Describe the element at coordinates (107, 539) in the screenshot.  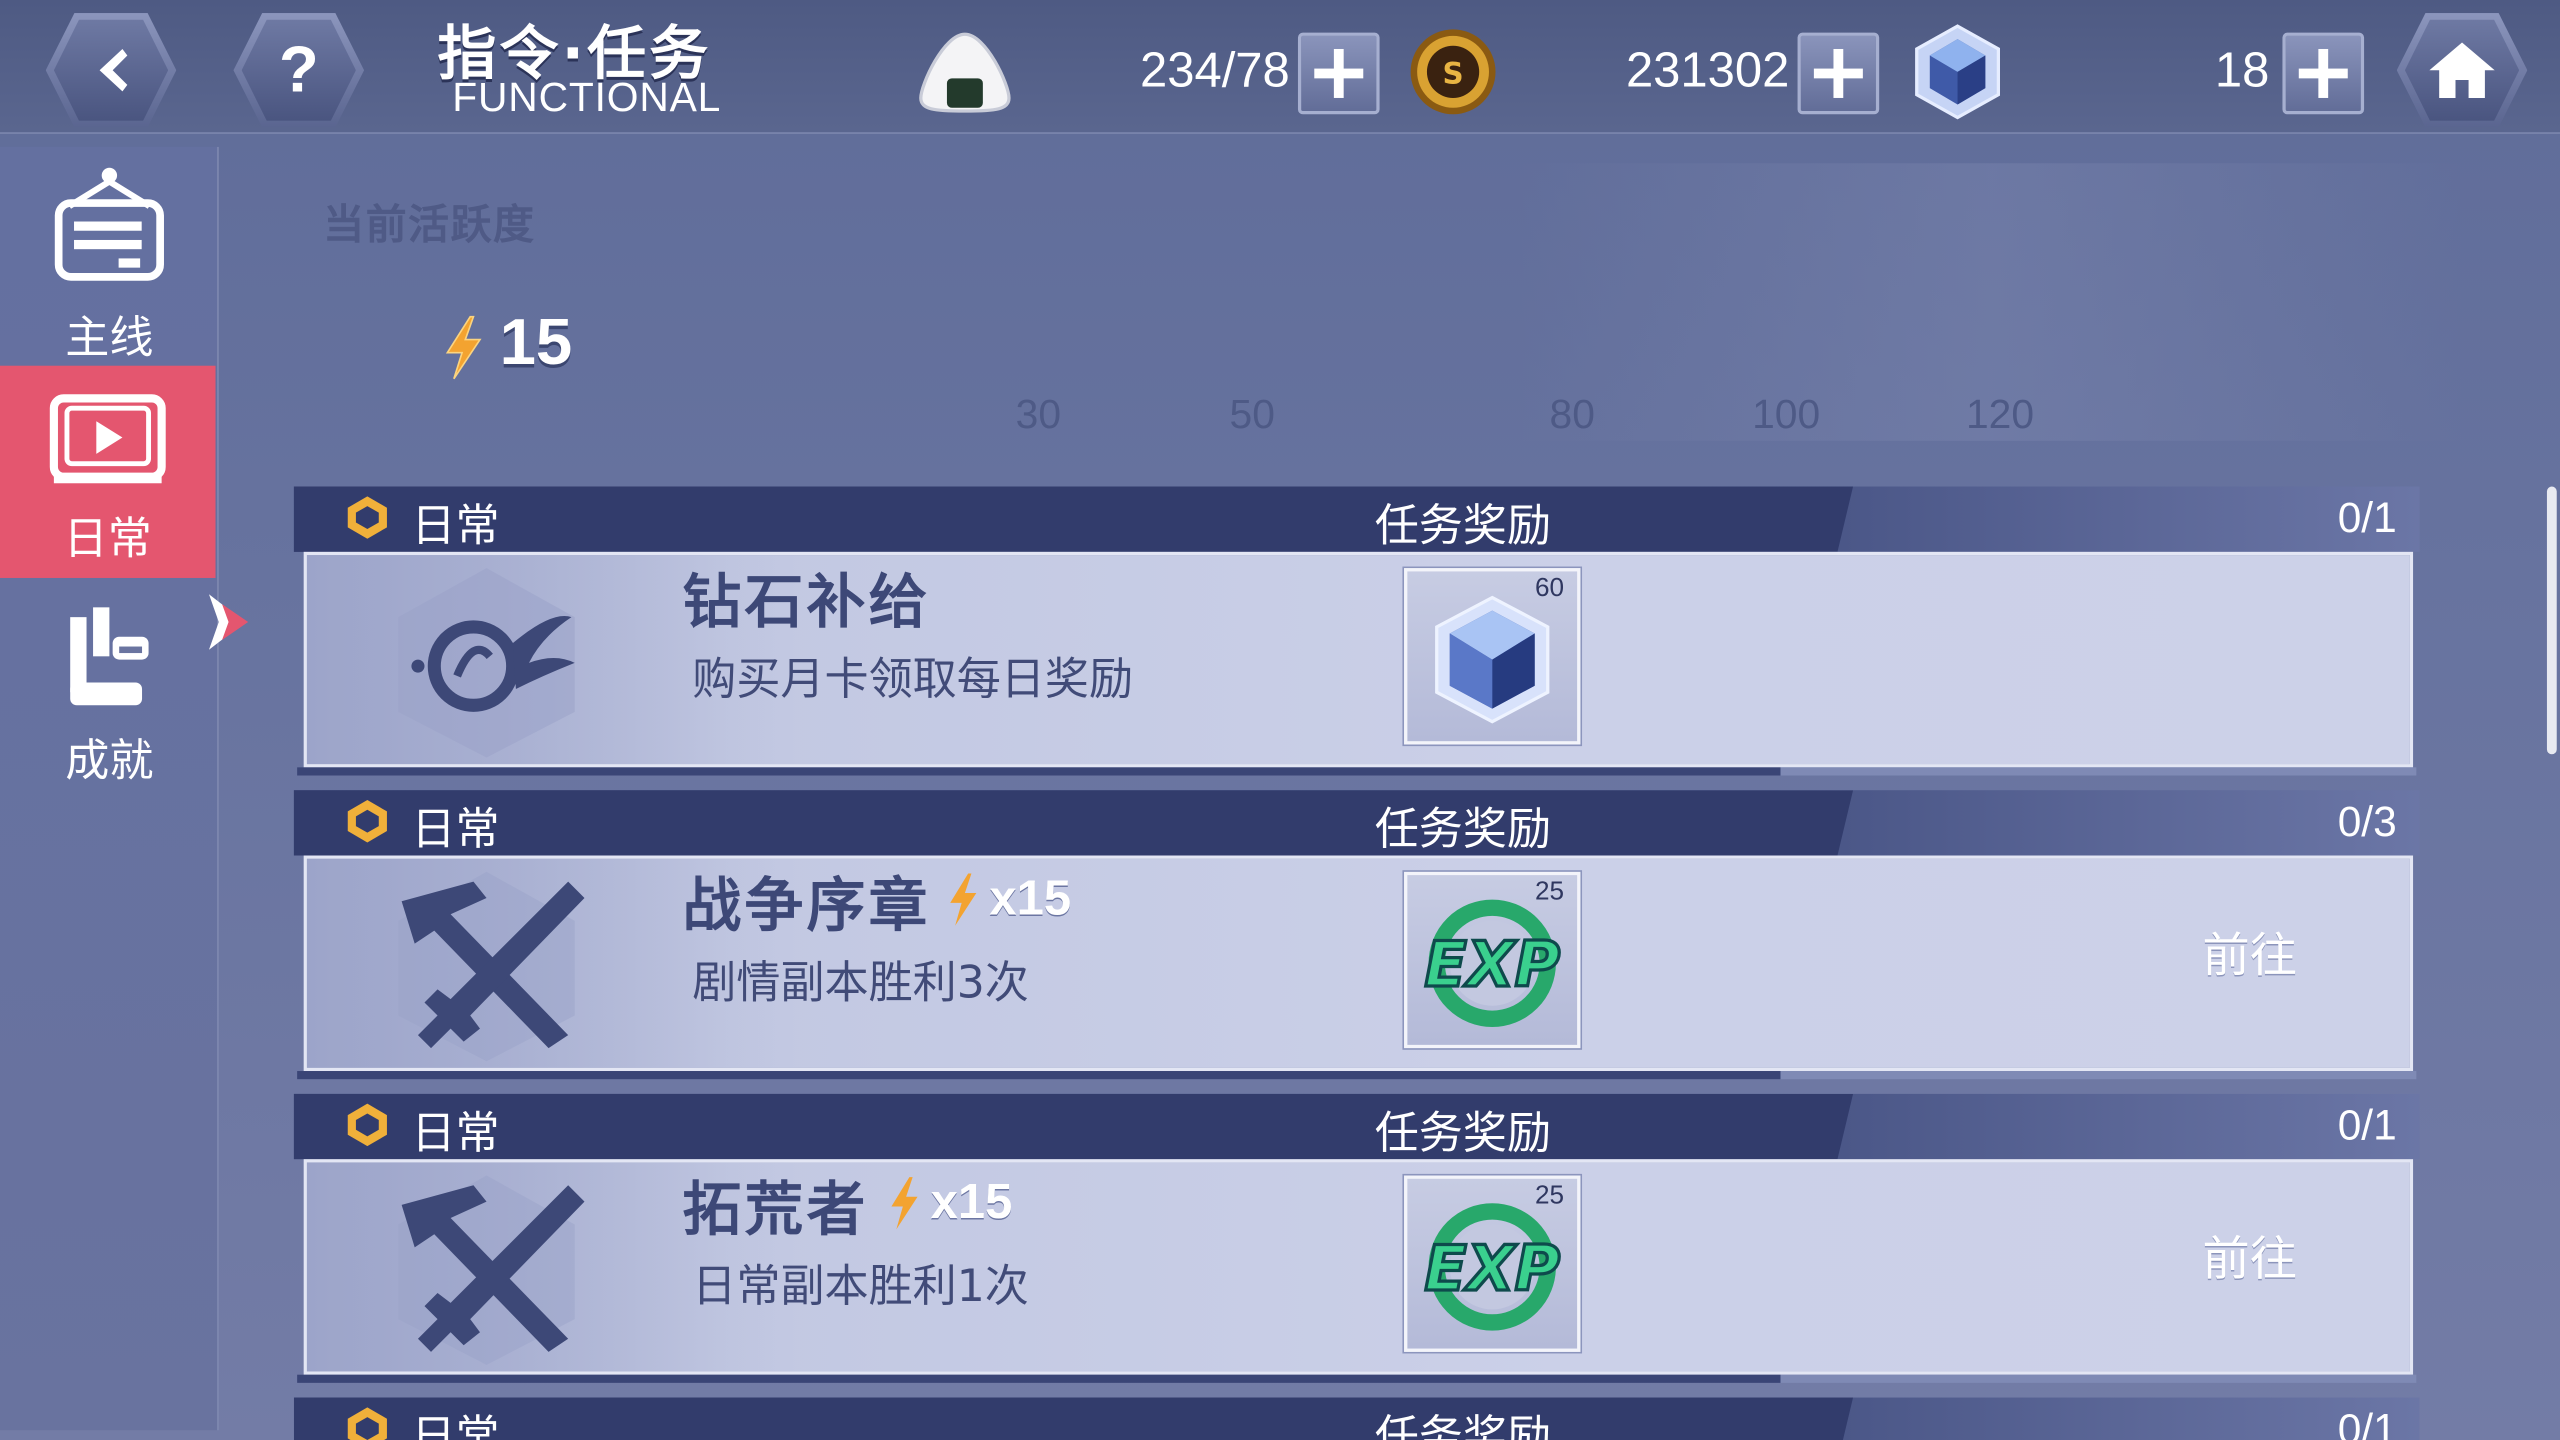
I see `sidebar-item-label: 日常` at that location.